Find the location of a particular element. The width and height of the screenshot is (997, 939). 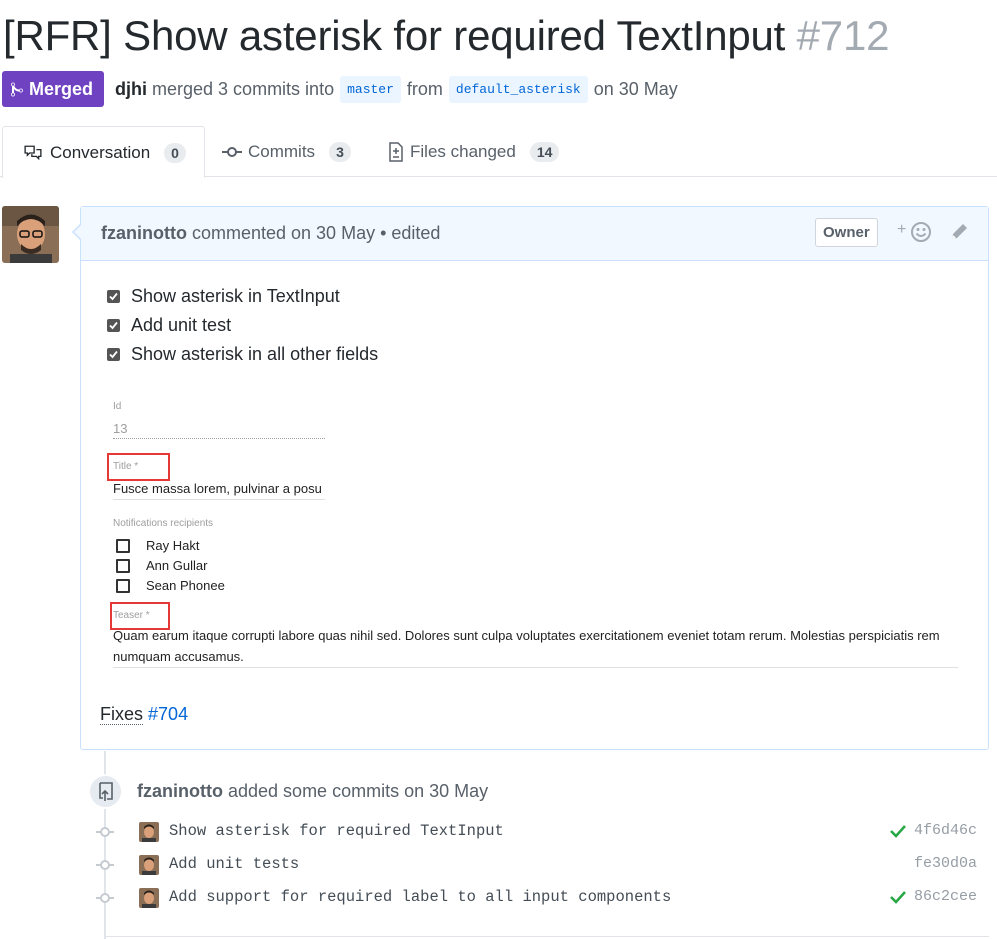

merged-text: merged 3 commits into is located at coordinates (243, 88).